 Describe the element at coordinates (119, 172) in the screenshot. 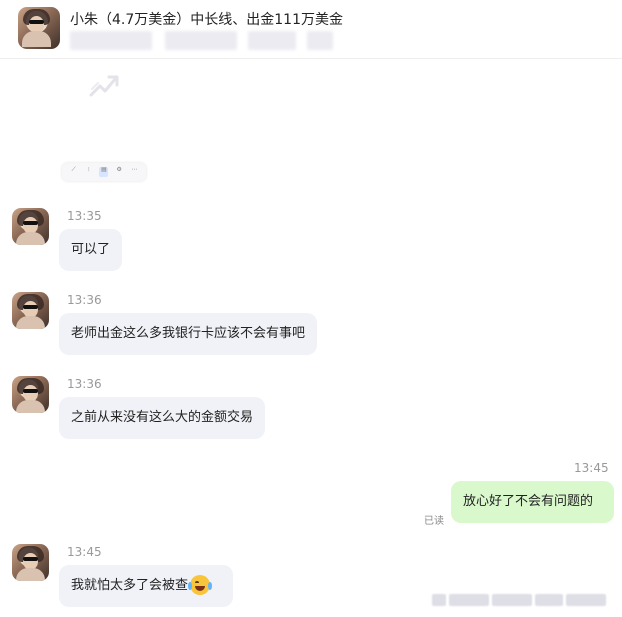

I see `toolbar-settings-icon: ⚙` at that location.